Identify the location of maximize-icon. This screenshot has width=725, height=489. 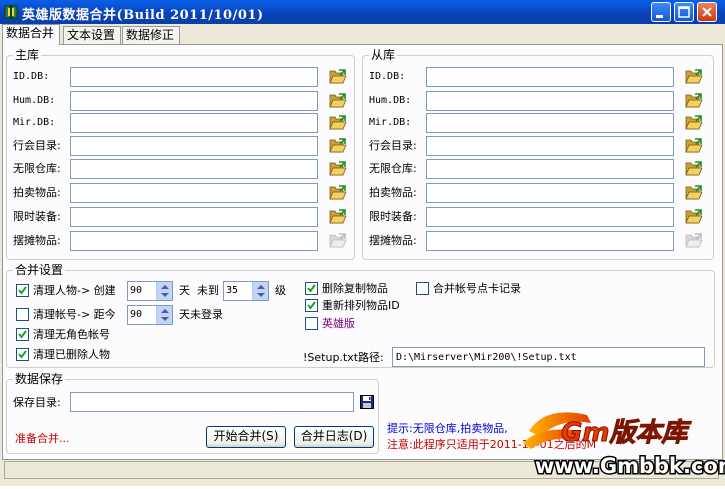
(684, 12).